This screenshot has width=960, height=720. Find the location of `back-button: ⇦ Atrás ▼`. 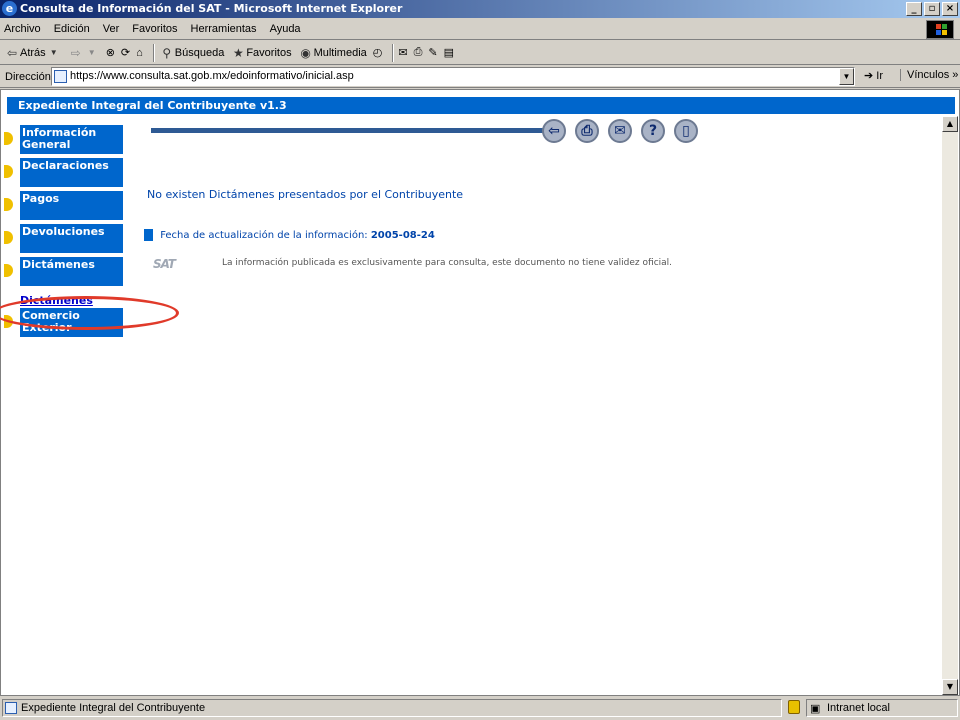

back-button: ⇦ Atrás ▼ is located at coordinates (33, 53).